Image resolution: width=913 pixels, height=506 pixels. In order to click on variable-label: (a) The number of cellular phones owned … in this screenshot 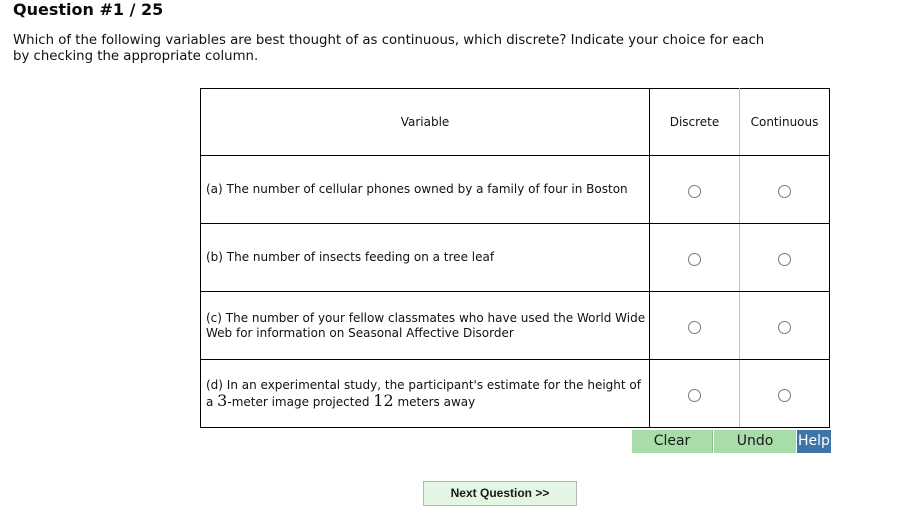, I will do `click(425, 189)`.